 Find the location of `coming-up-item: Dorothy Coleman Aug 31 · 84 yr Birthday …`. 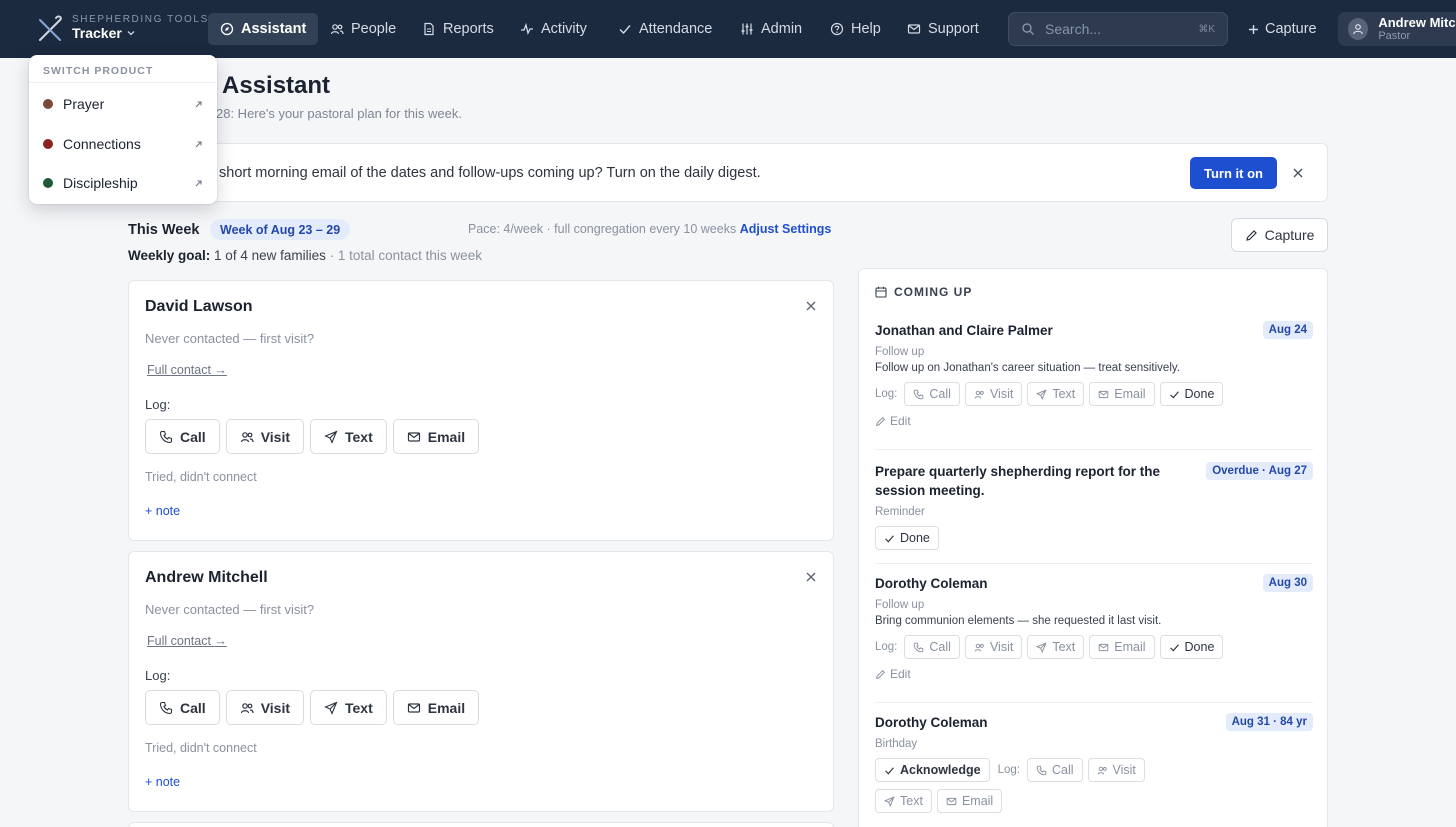

coming-up-item: Dorothy Coleman Aug 31 · 84 yr Birthday … is located at coordinates (1094, 763).